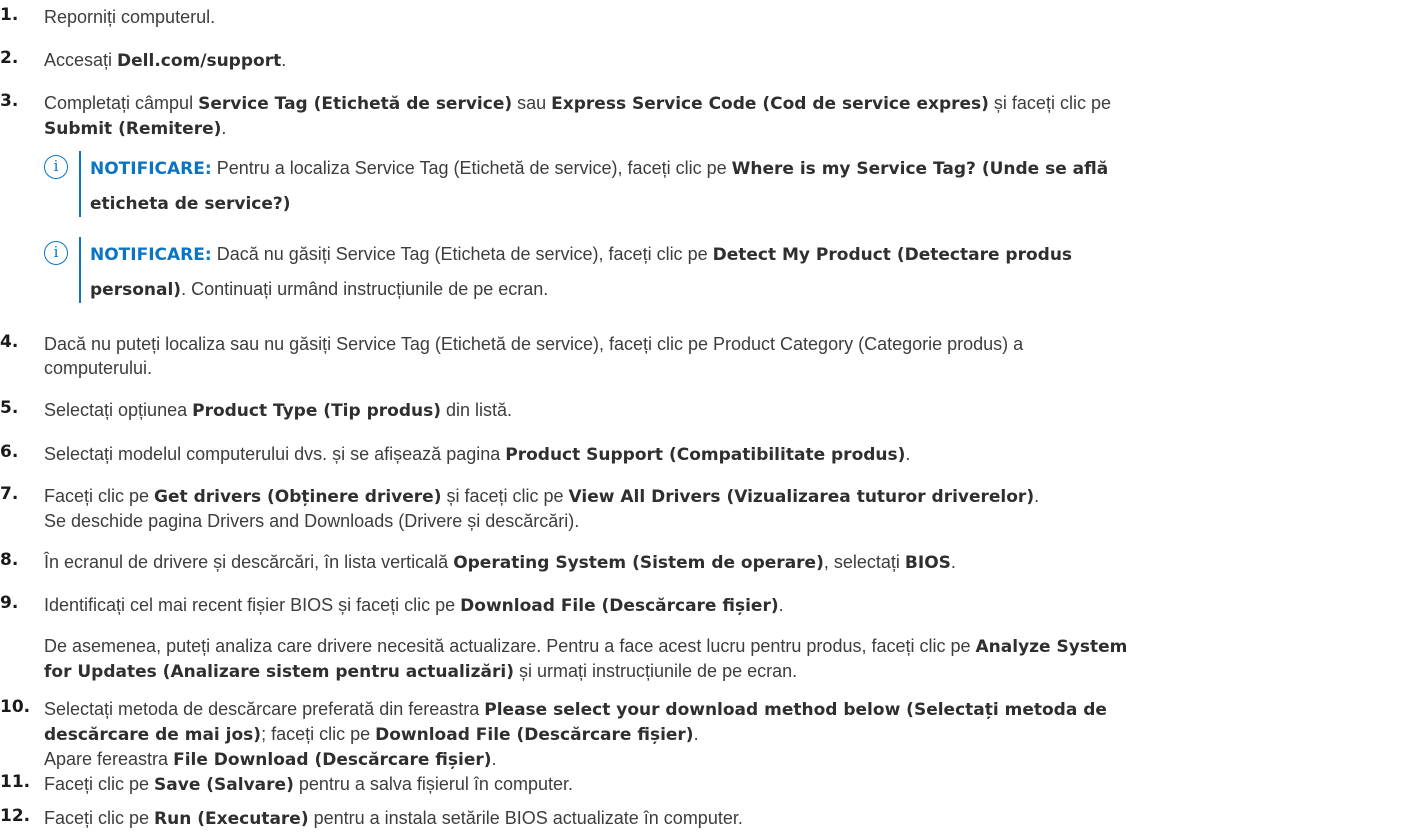 This screenshot has height=832, width=1405. What do you see at coordinates (15, 707) in the screenshot?
I see `step-number: 10.` at bounding box center [15, 707].